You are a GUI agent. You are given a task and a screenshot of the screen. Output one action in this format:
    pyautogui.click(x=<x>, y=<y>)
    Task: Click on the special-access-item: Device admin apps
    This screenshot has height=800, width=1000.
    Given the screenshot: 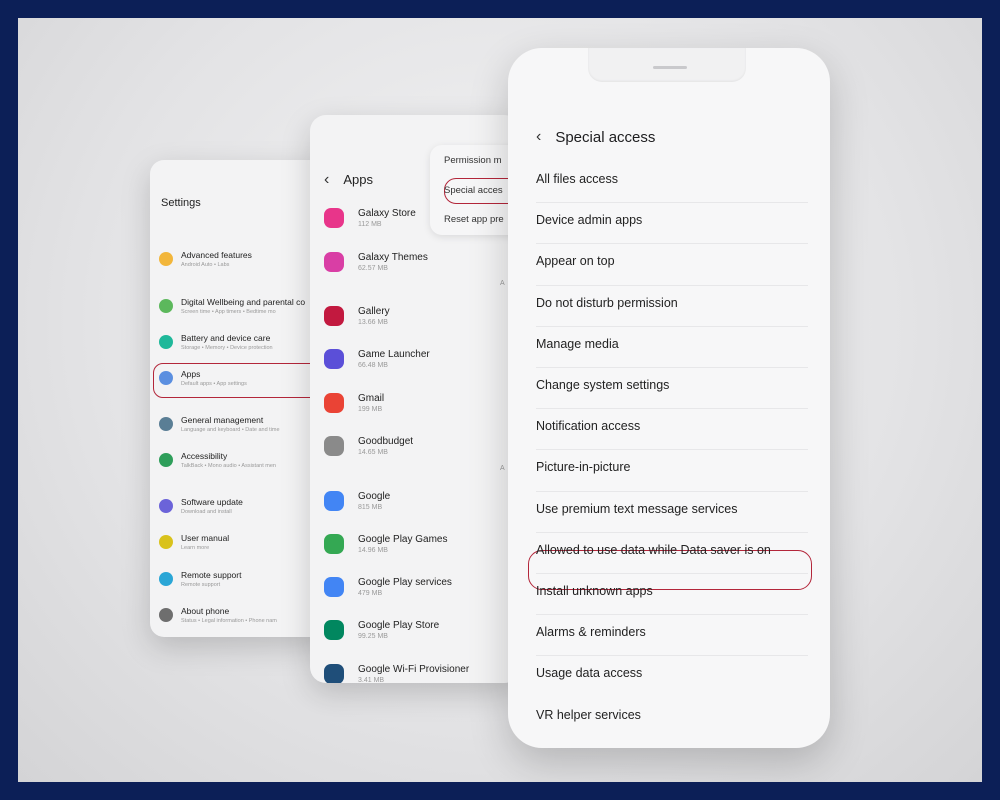 What is the action you would take?
    pyautogui.click(x=589, y=220)
    